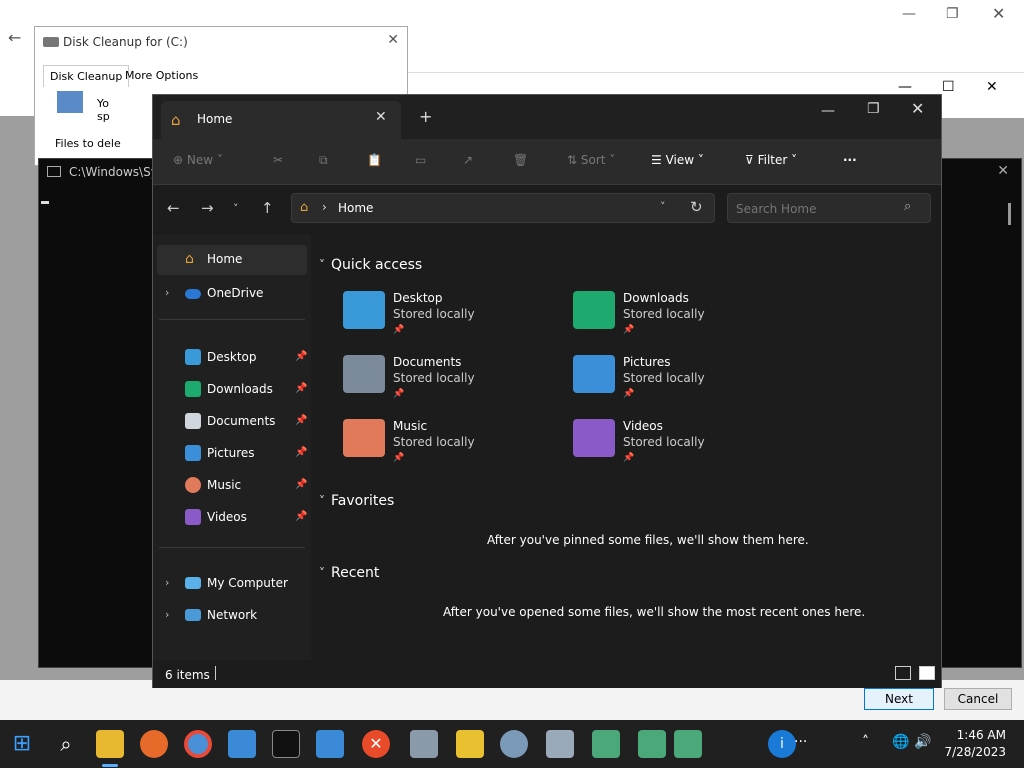 This screenshot has width=1024, height=768. I want to click on share-icon: ↗, so click(468, 160).